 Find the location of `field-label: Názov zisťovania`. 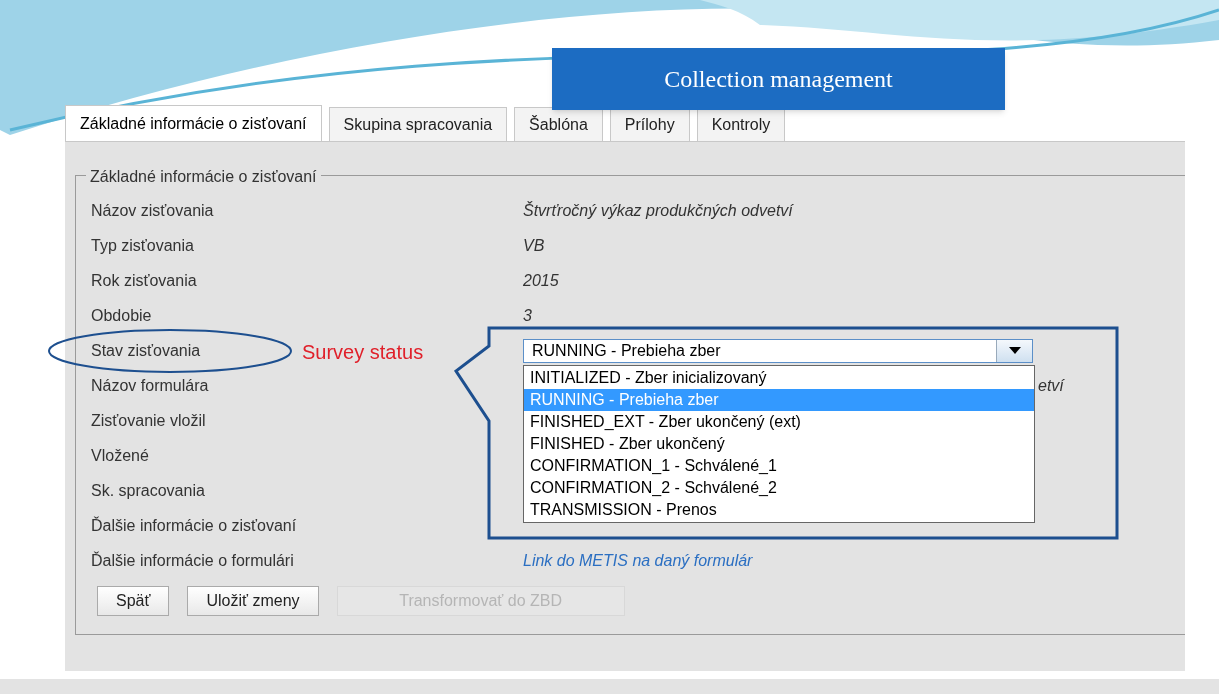

field-label: Názov zisťovania is located at coordinates (152, 210).